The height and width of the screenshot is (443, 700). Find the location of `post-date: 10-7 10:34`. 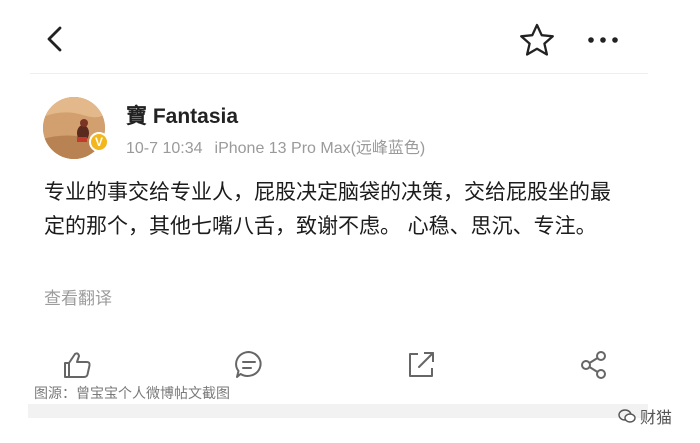

post-date: 10-7 10:34 is located at coordinates (164, 148).